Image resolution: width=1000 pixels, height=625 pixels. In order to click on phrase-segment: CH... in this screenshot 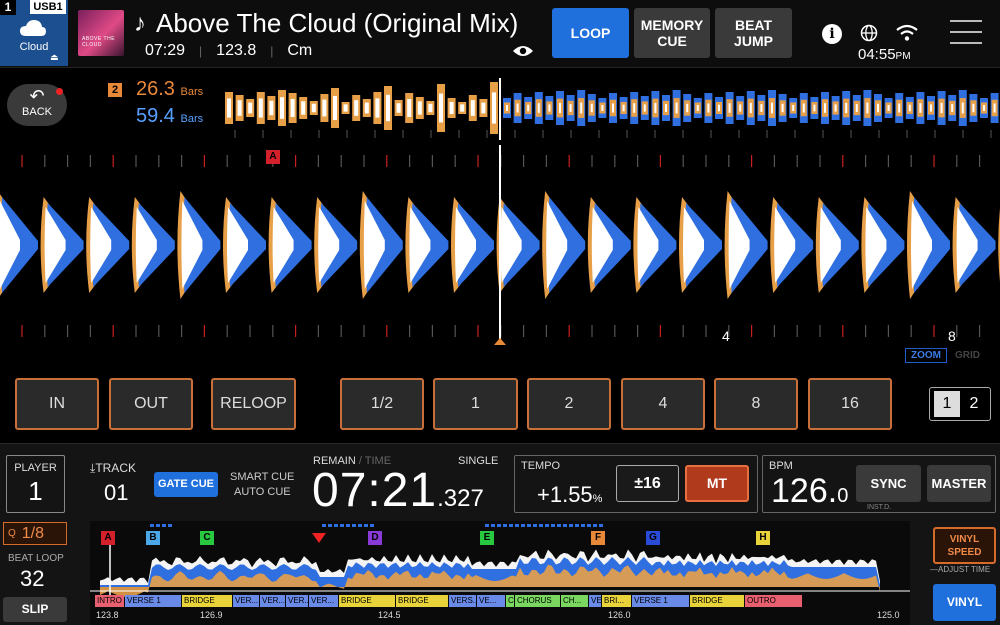, I will do `click(574, 601)`.